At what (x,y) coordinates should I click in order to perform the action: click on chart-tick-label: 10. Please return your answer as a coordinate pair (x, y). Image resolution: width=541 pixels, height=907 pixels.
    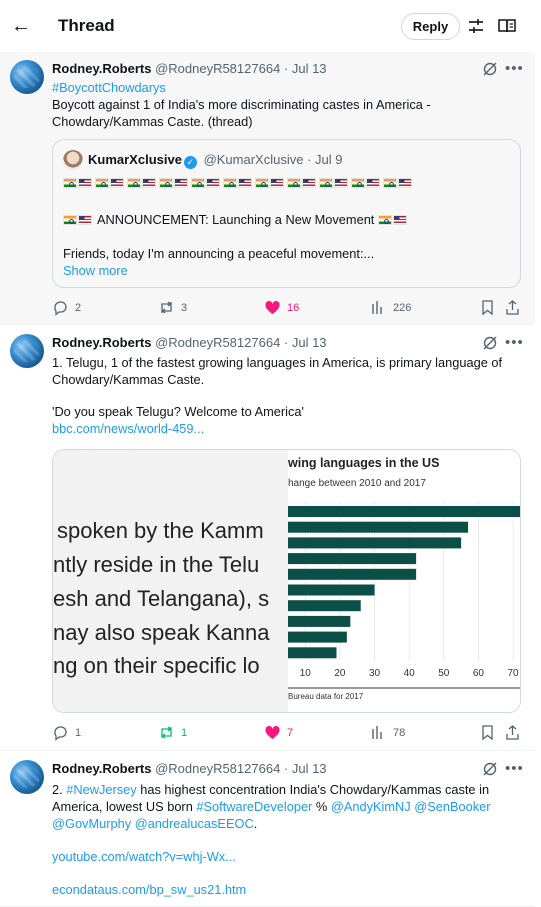
    Looking at the image, I should click on (306, 673).